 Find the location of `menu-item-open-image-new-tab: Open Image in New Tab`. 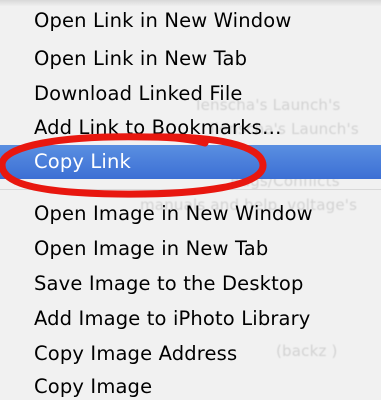

menu-item-open-image-new-tab: Open Image in New Tab is located at coordinates (190, 249).